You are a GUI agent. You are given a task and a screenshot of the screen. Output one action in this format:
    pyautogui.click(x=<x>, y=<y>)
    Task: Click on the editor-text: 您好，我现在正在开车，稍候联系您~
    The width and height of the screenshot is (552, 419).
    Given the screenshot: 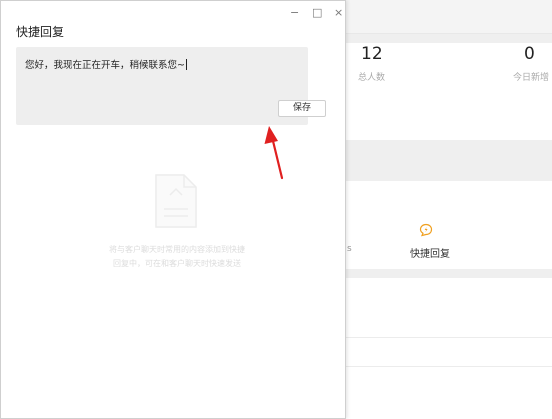 What is the action you would take?
    pyautogui.click(x=105, y=65)
    